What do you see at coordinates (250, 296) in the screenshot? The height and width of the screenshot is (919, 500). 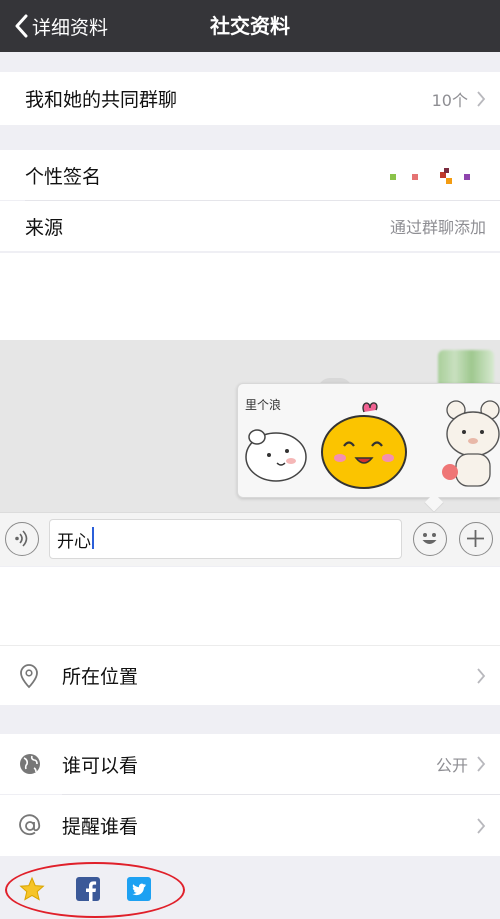 I see `blank-area` at bounding box center [250, 296].